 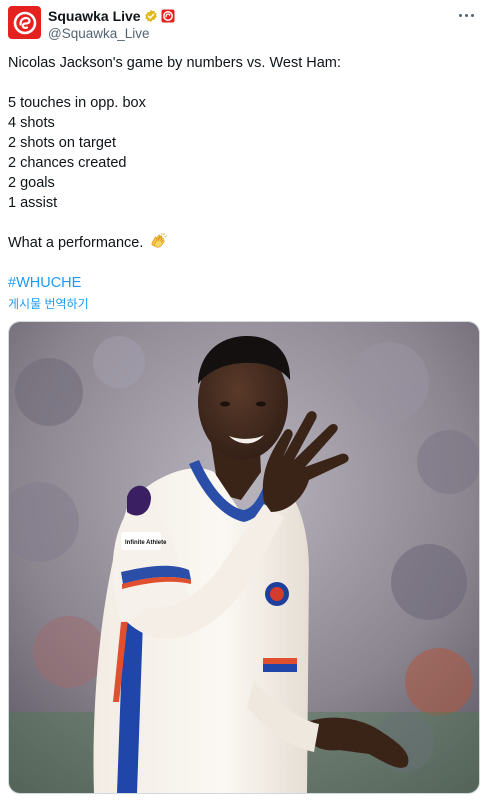 What do you see at coordinates (33, 203) in the screenshot?
I see `stat-line: 1 assist` at bounding box center [33, 203].